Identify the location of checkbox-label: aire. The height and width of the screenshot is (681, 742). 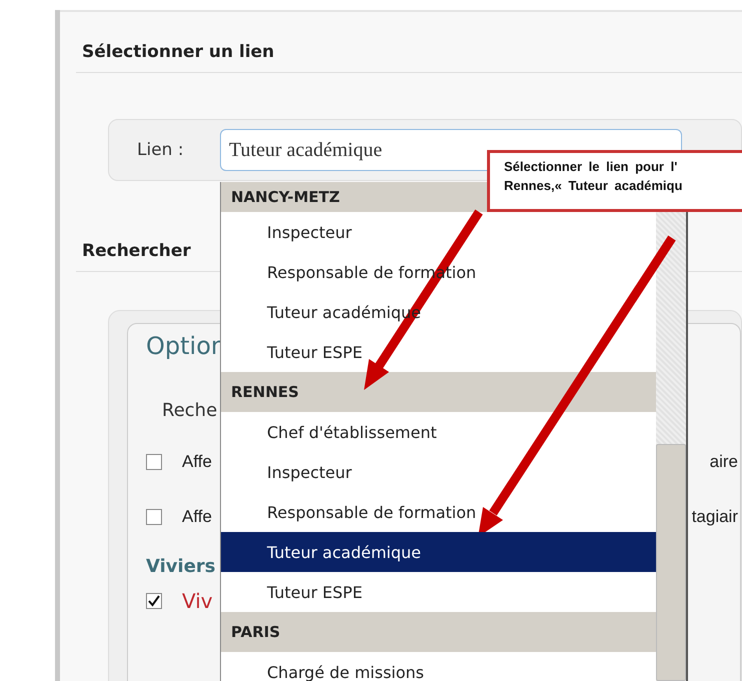
(724, 462).